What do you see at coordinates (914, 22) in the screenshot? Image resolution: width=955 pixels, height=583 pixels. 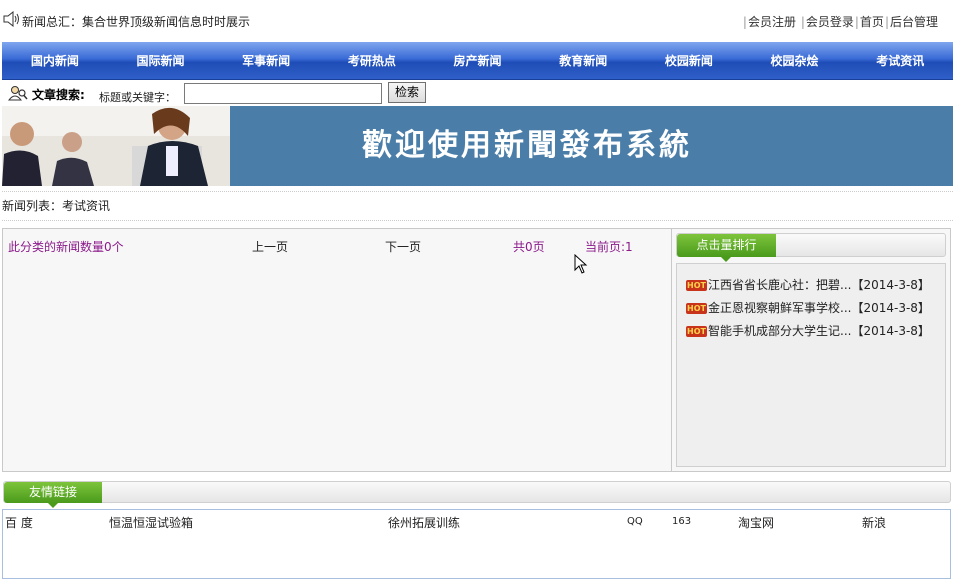 I see `admin-link: 后台管理` at bounding box center [914, 22].